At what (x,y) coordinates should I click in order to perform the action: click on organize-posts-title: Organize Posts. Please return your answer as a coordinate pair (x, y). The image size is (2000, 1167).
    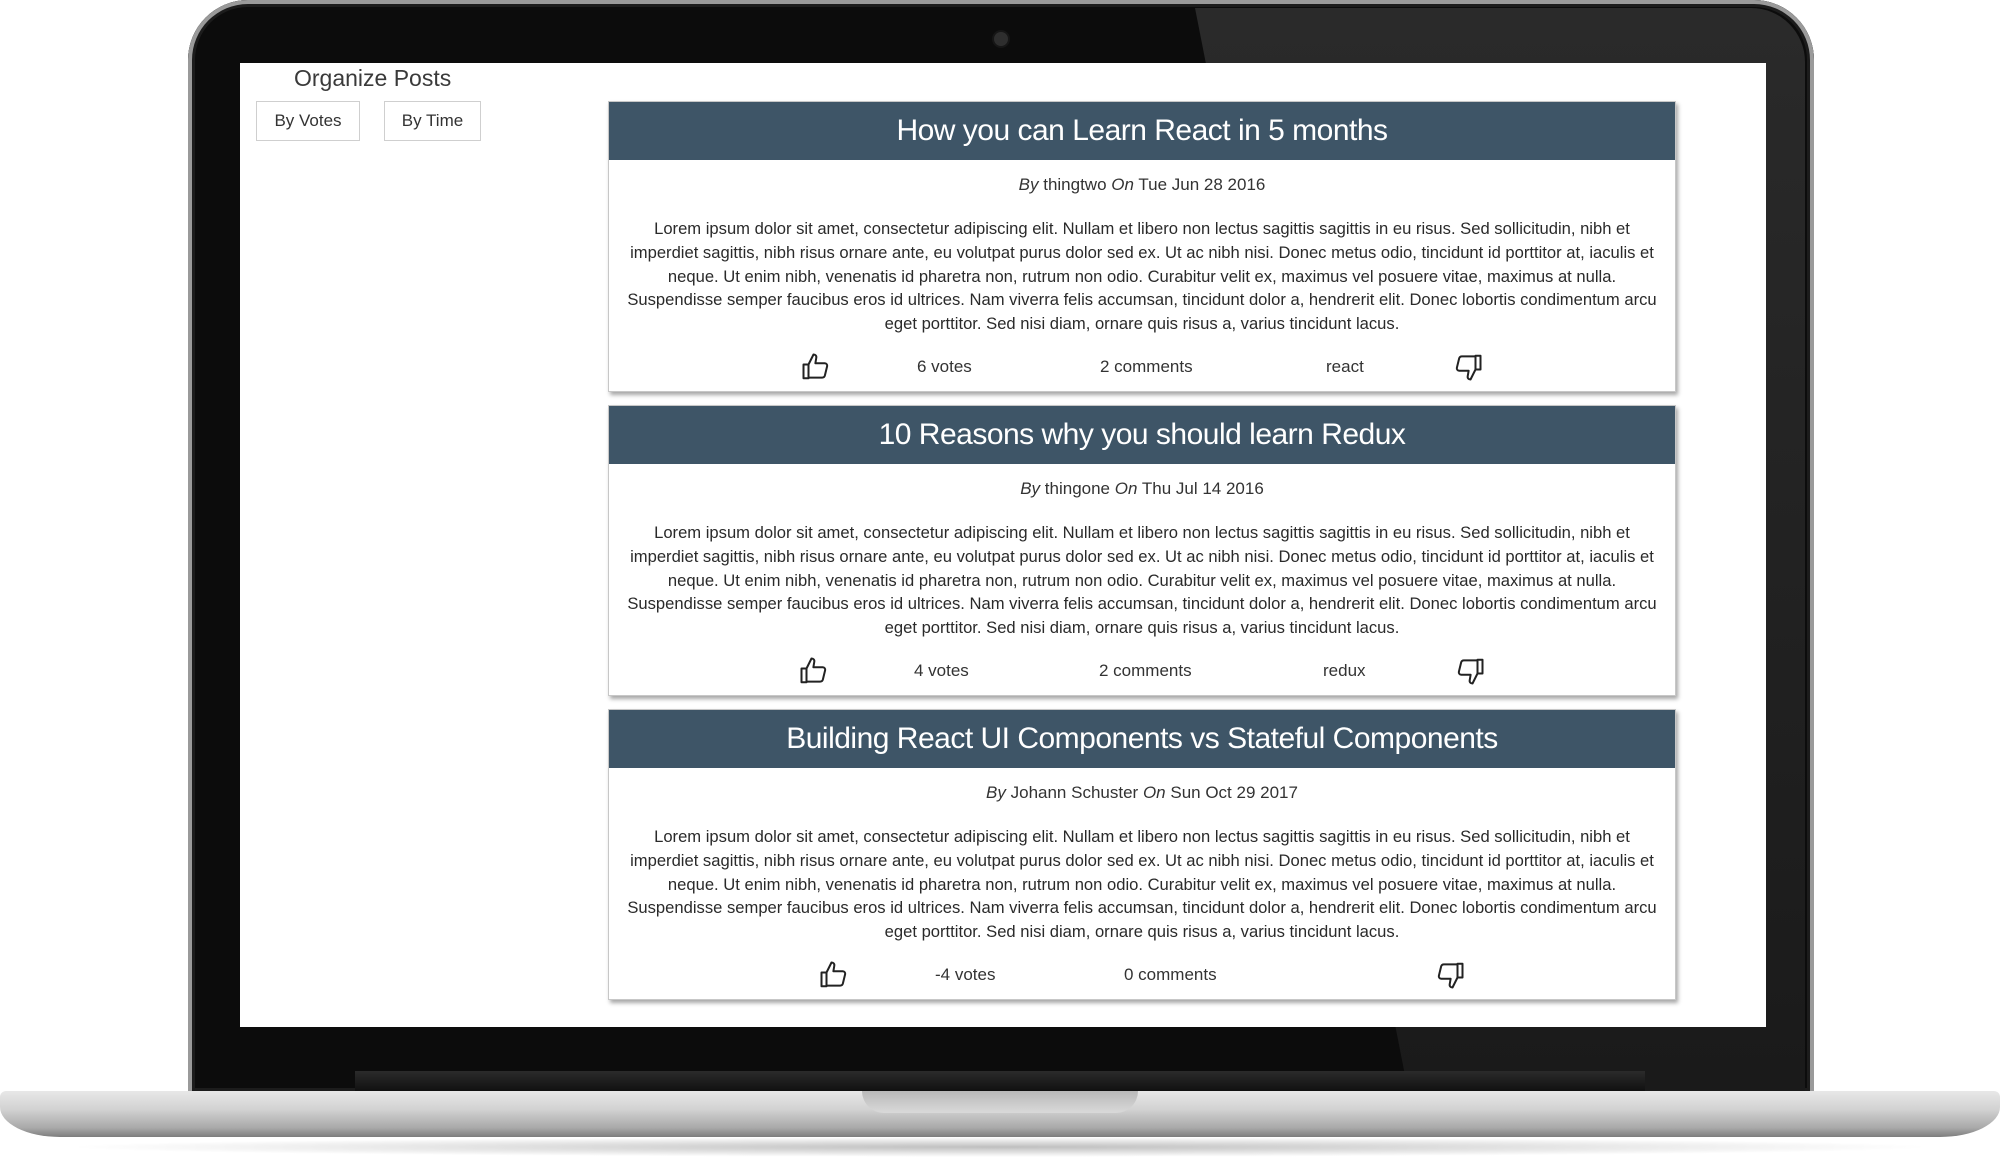
    Looking at the image, I should click on (373, 78).